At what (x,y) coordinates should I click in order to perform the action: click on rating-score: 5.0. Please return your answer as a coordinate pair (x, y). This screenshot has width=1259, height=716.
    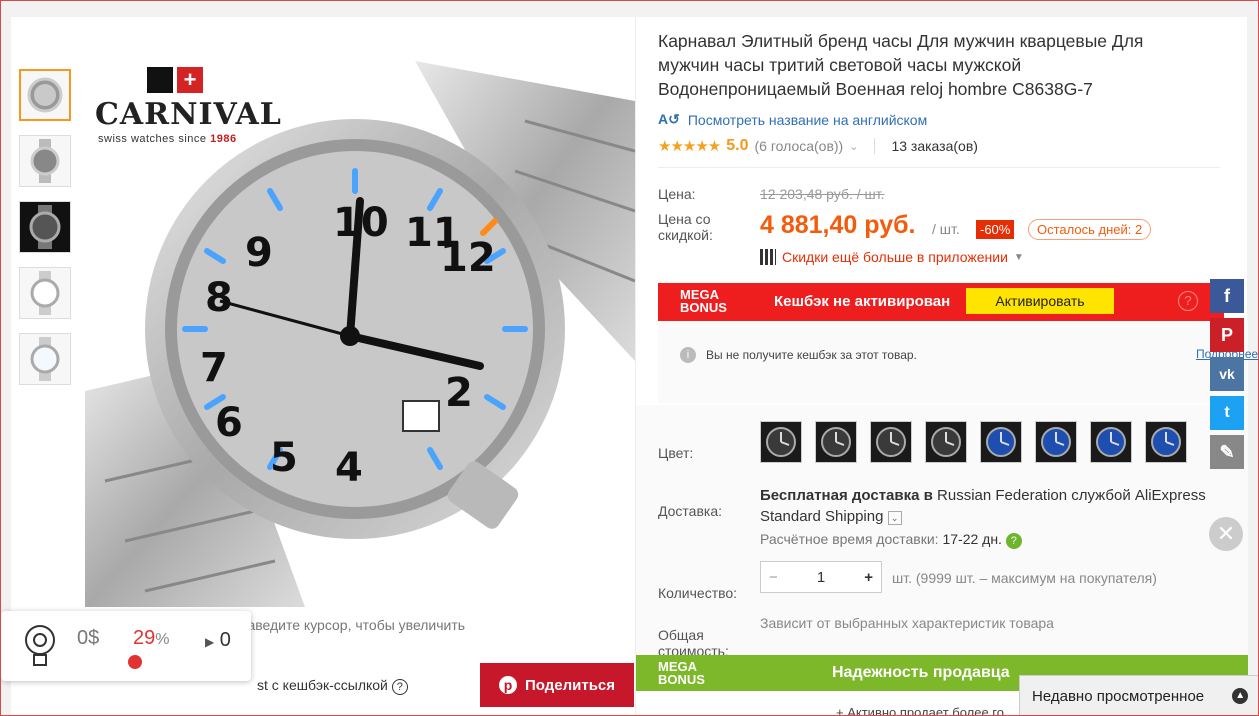
    Looking at the image, I should click on (737, 145).